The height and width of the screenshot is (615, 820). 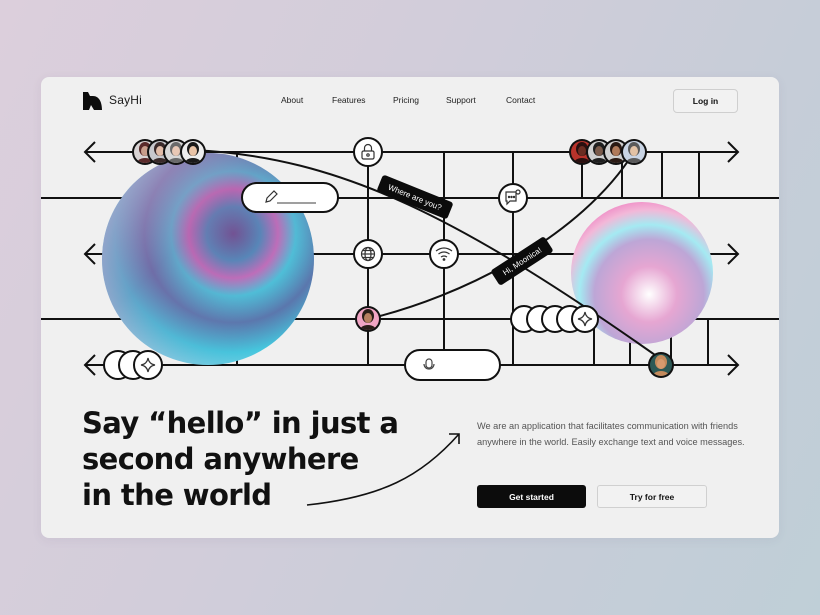 I want to click on stacked-icons-bottom-left, so click(x=133, y=365).